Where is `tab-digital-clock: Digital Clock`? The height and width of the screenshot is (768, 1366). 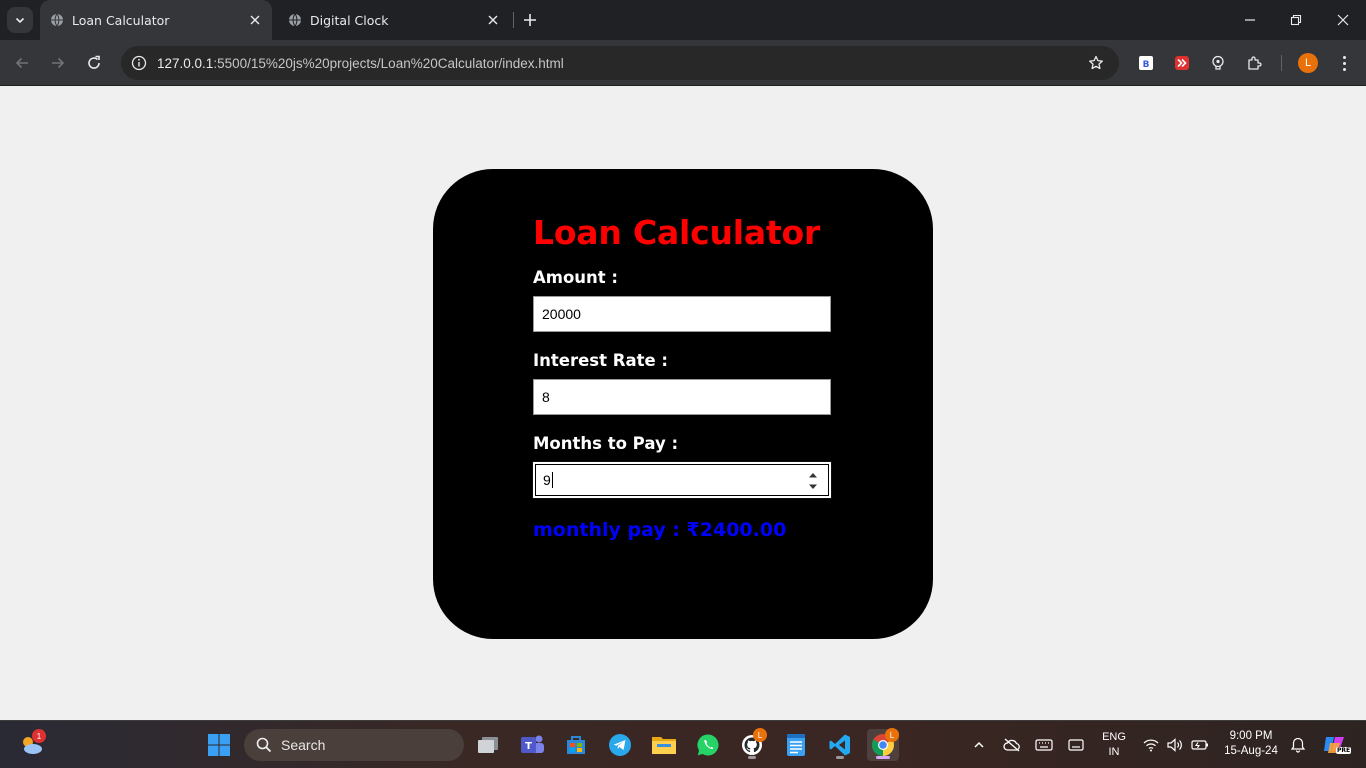
tab-digital-clock: Digital Clock is located at coordinates (394, 20).